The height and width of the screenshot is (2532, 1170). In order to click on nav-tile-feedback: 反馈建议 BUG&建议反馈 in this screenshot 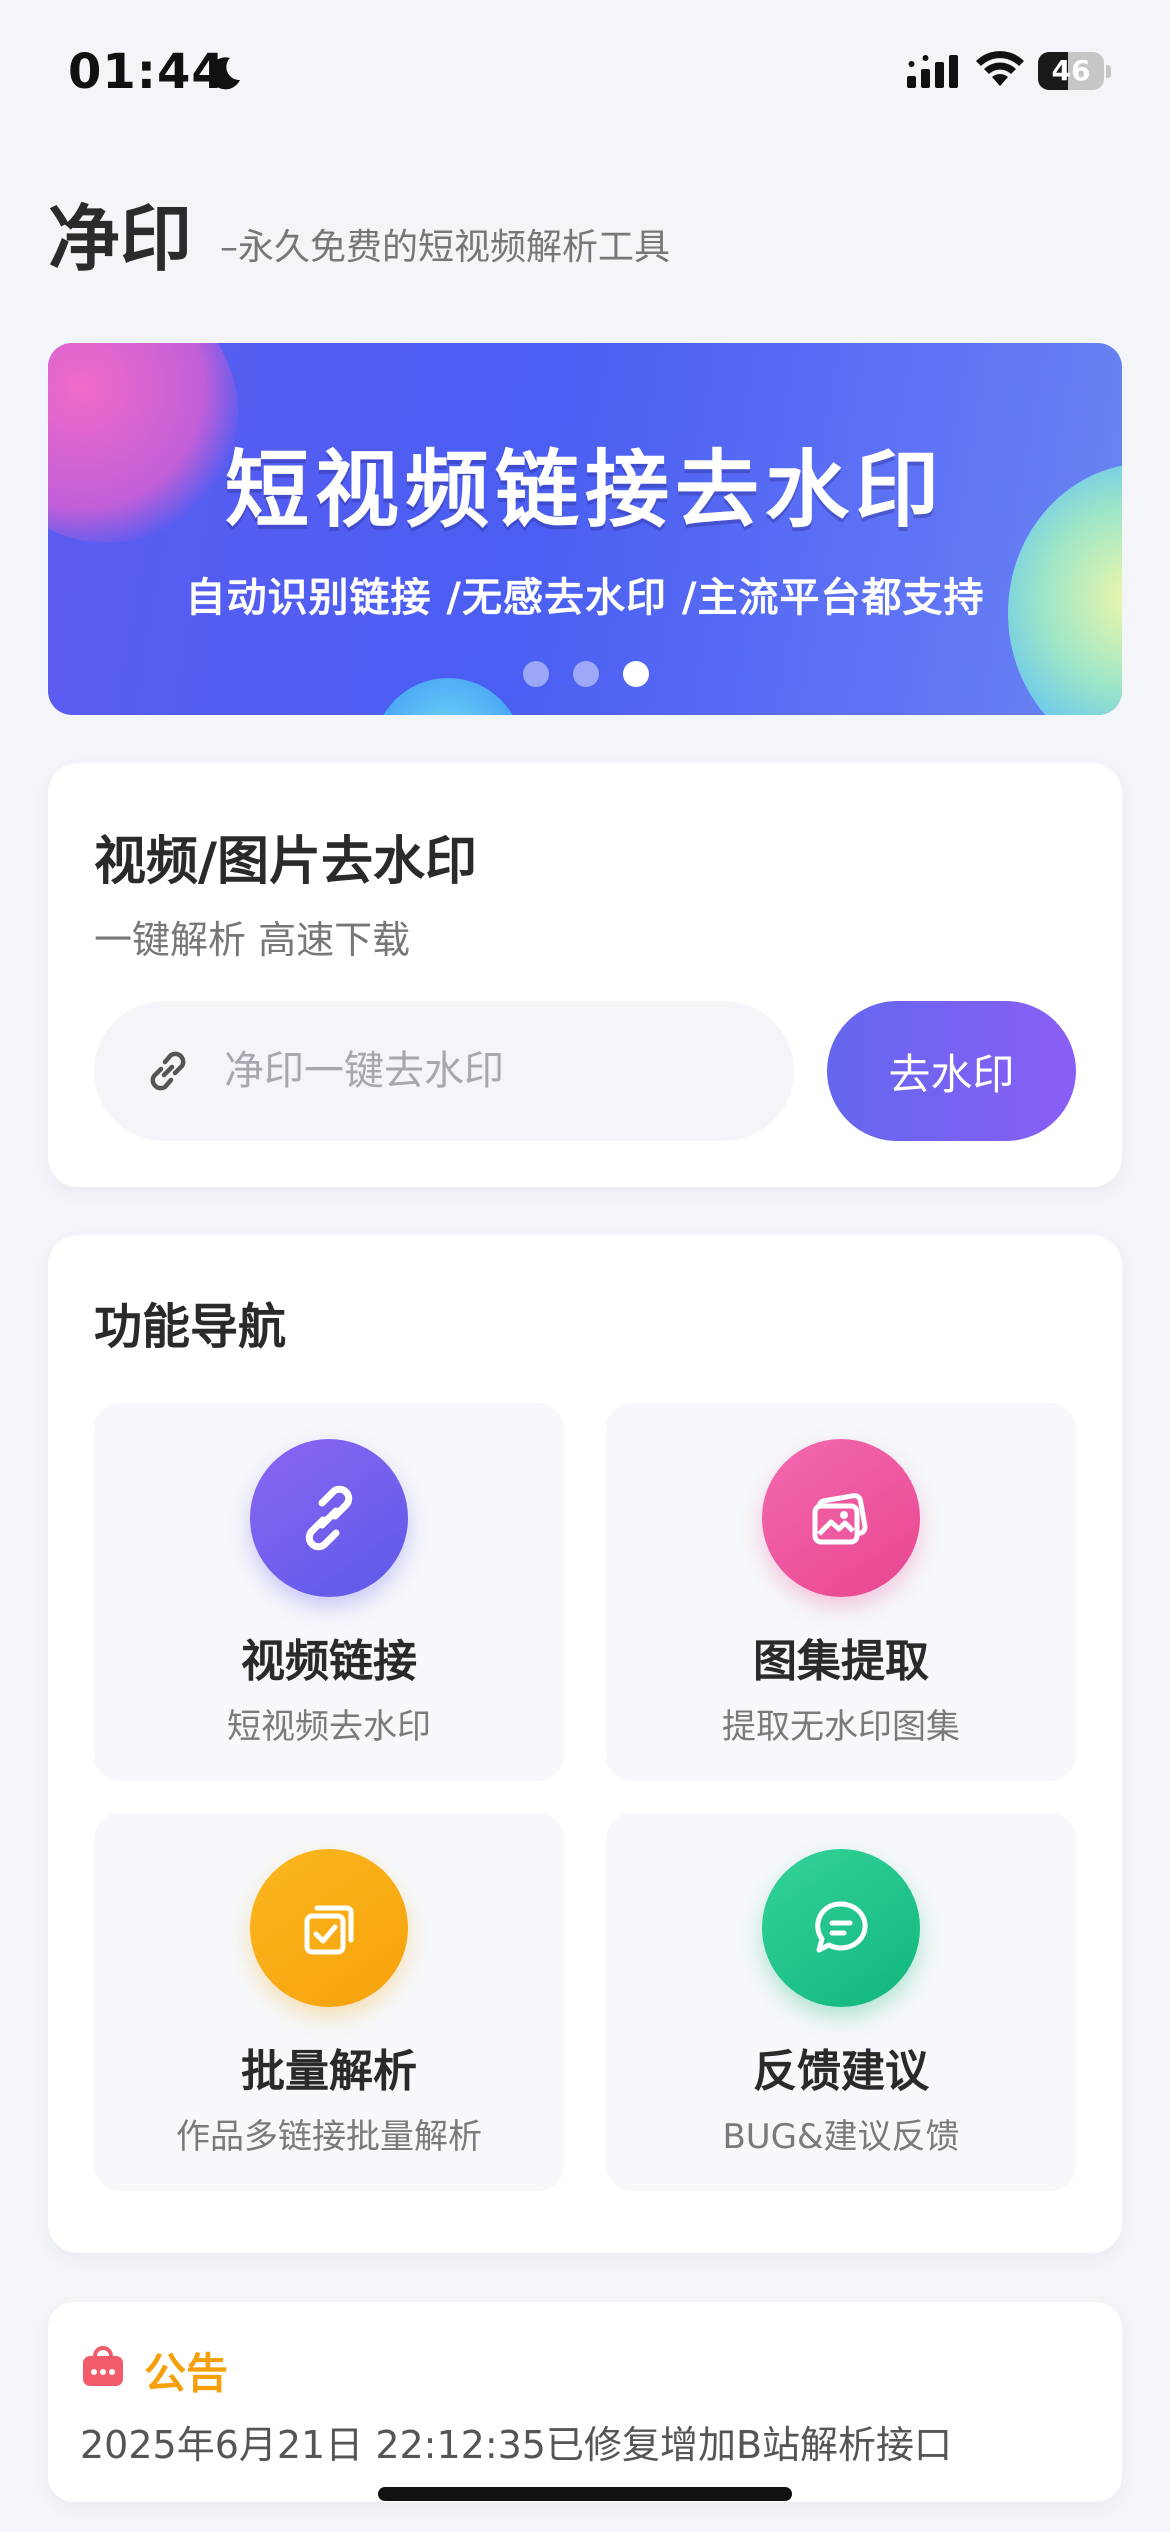, I will do `click(841, 2002)`.